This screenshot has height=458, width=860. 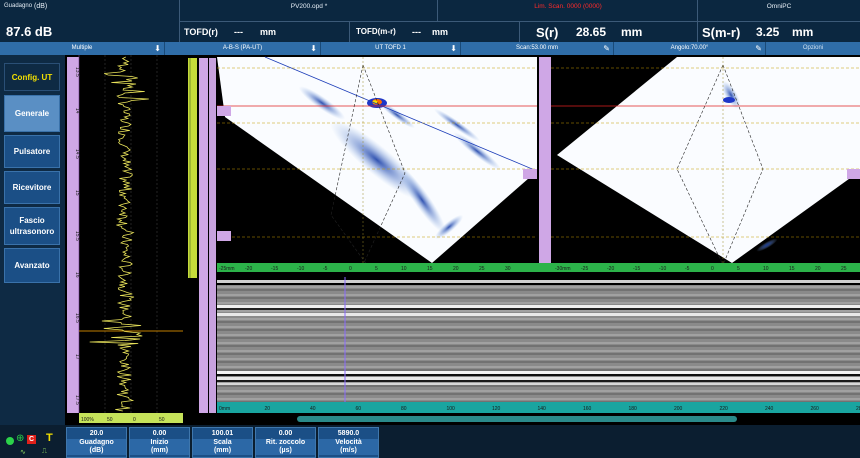 I want to click on depth-tick-label: 15.5, so click(x=77, y=236).